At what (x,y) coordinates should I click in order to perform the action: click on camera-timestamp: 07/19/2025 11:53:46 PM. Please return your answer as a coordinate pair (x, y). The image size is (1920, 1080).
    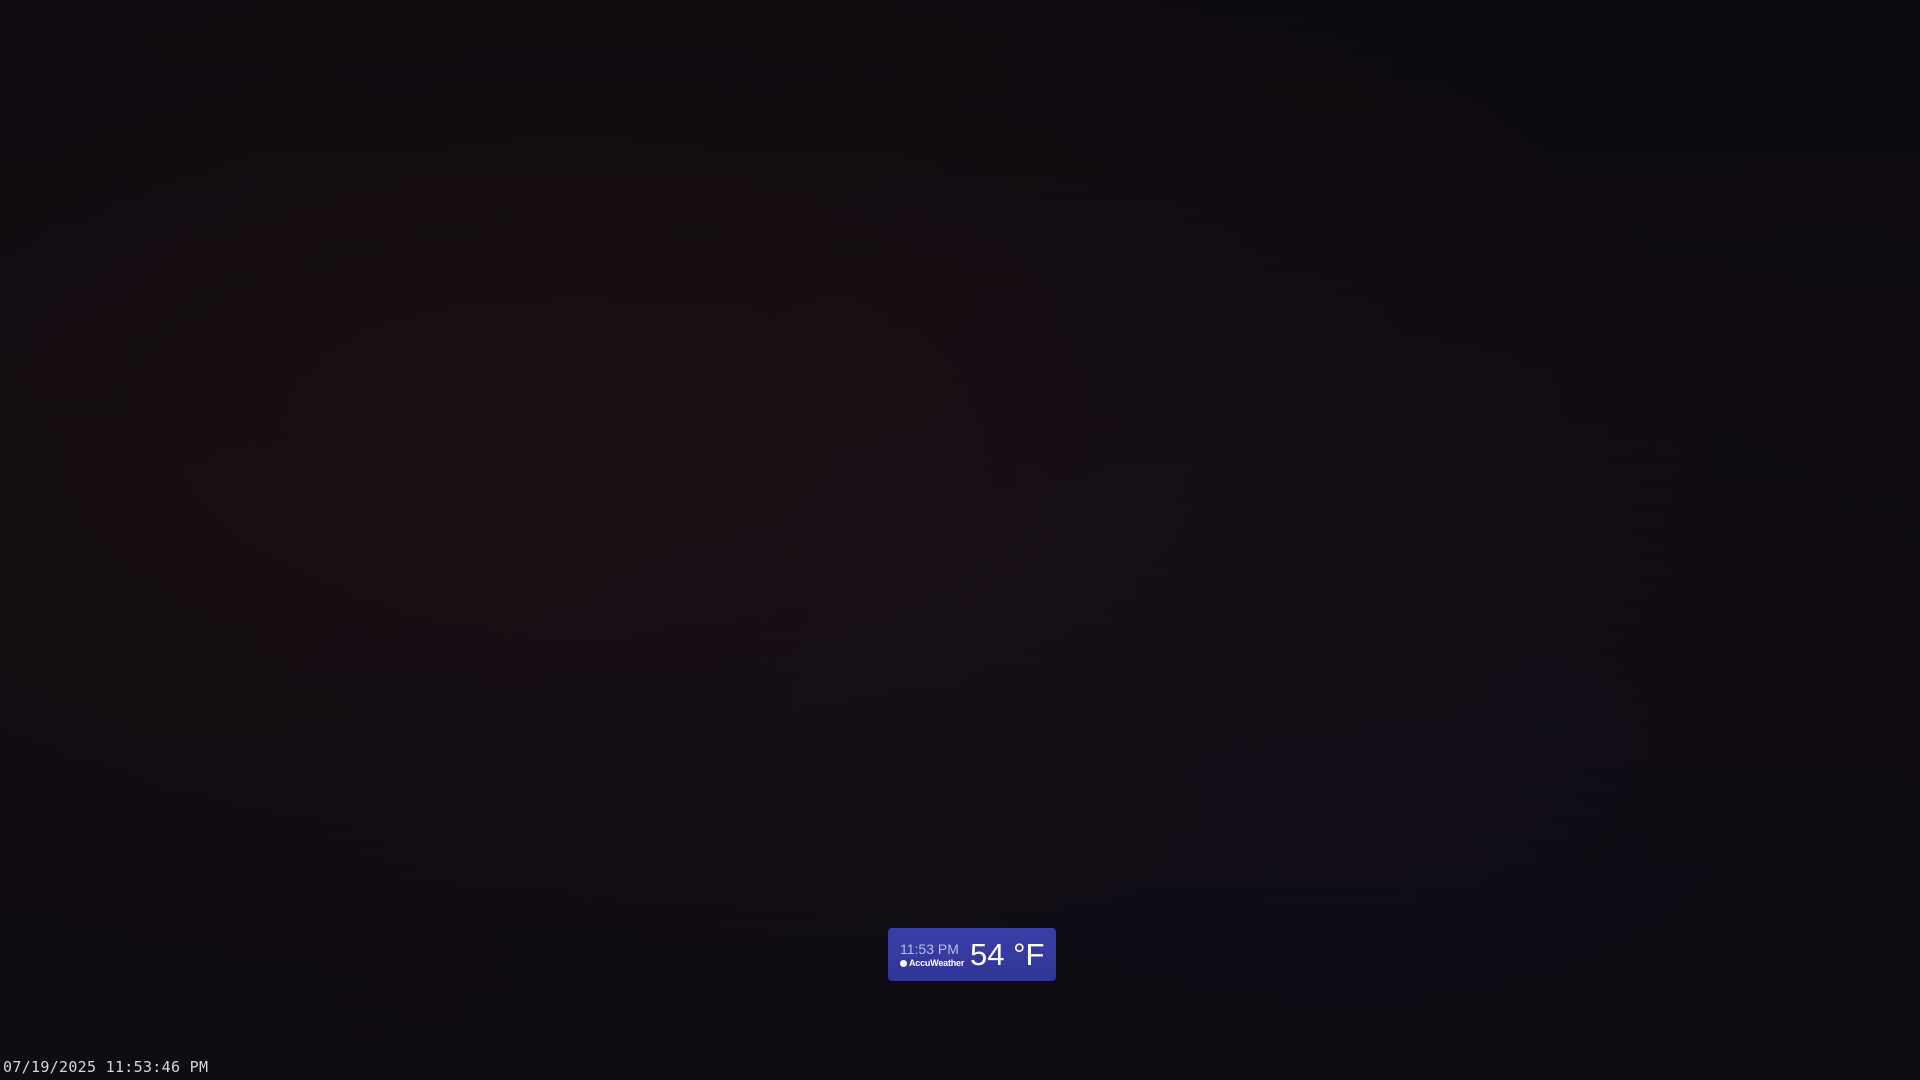
    Looking at the image, I should click on (106, 1067).